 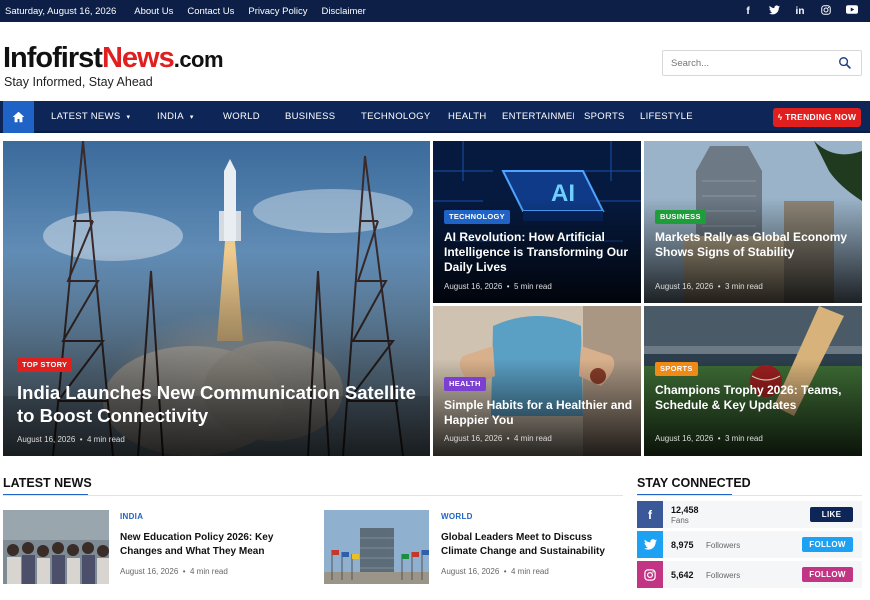 I want to click on site-logo: InfofirstNews.com, so click(x=113, y=59).